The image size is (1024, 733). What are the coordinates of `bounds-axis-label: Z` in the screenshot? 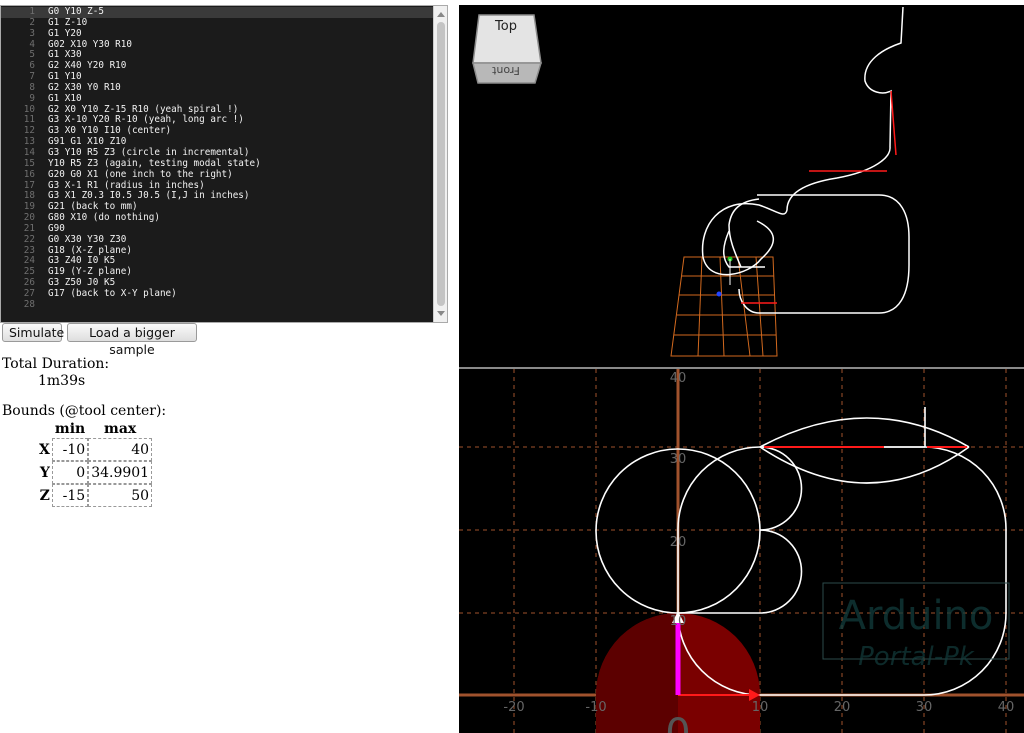 It's located at (44, 495).